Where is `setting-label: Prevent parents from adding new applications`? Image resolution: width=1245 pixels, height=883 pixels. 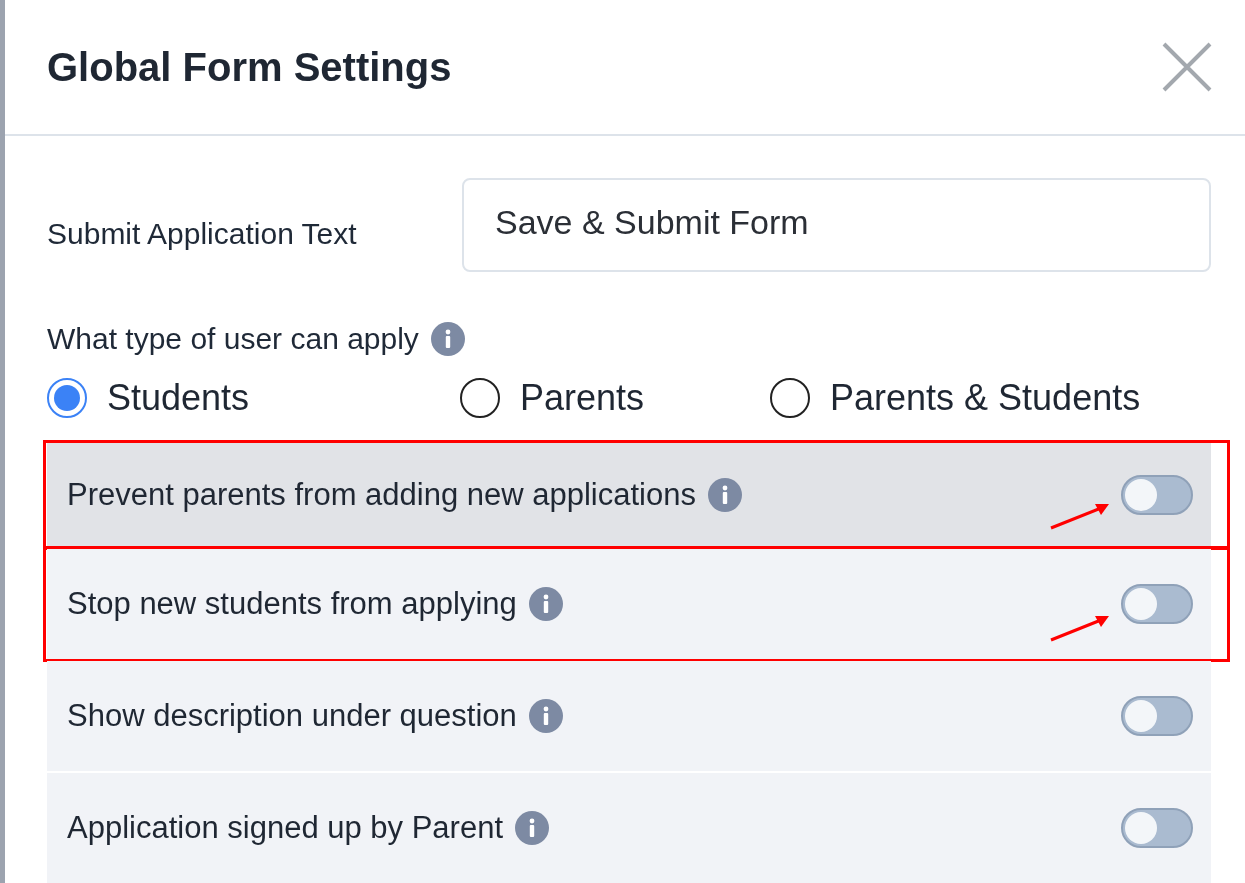 setting-label: Prevent parents from adding new applications is located at coordinates (381, 494).